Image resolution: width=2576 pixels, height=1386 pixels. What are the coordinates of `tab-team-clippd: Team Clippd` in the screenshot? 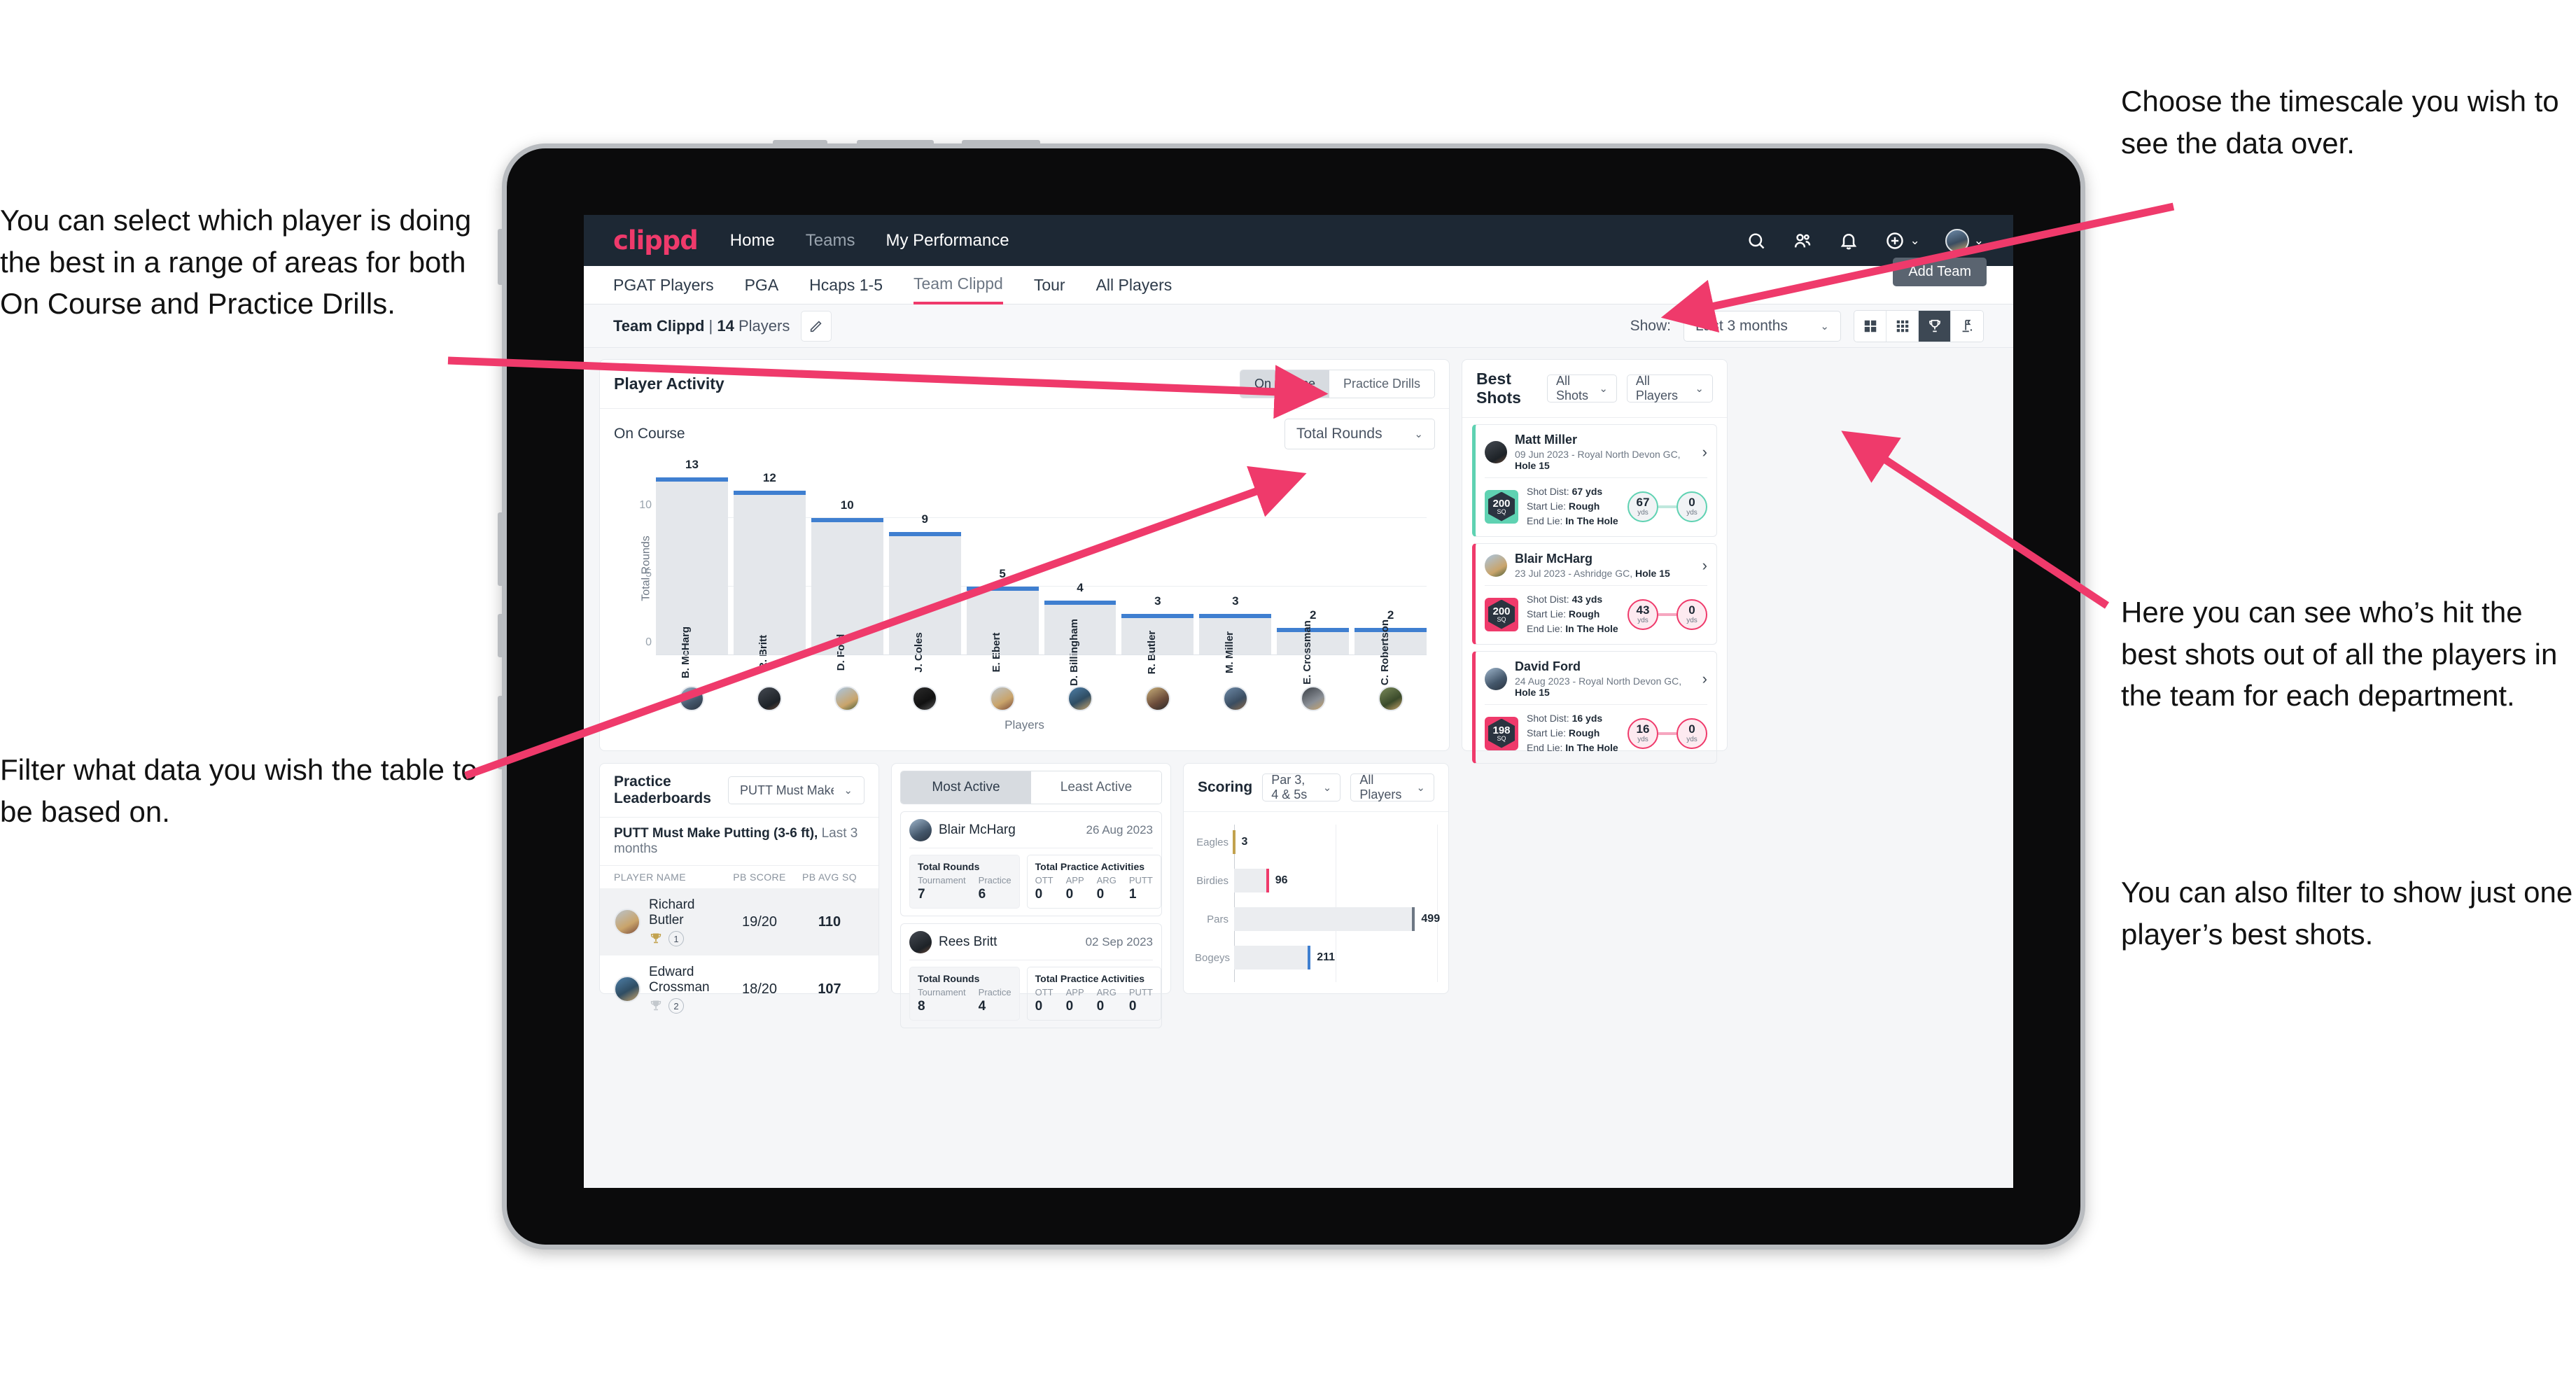 It's located at (958, 285).